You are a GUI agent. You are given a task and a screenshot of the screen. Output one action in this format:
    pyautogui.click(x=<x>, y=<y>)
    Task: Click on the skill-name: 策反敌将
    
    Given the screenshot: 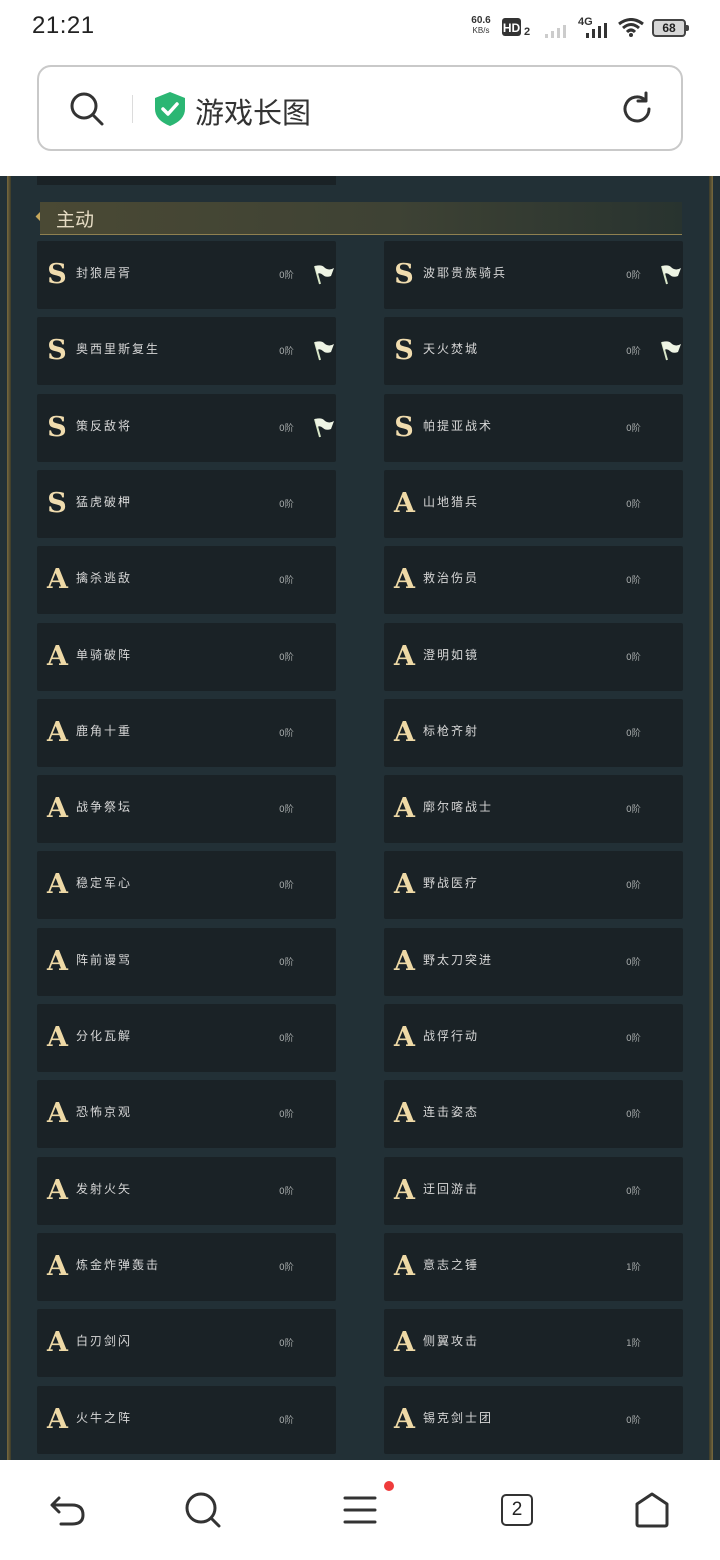 What is the action you would take?
    pyautogui.click(x=104, y=426)
    